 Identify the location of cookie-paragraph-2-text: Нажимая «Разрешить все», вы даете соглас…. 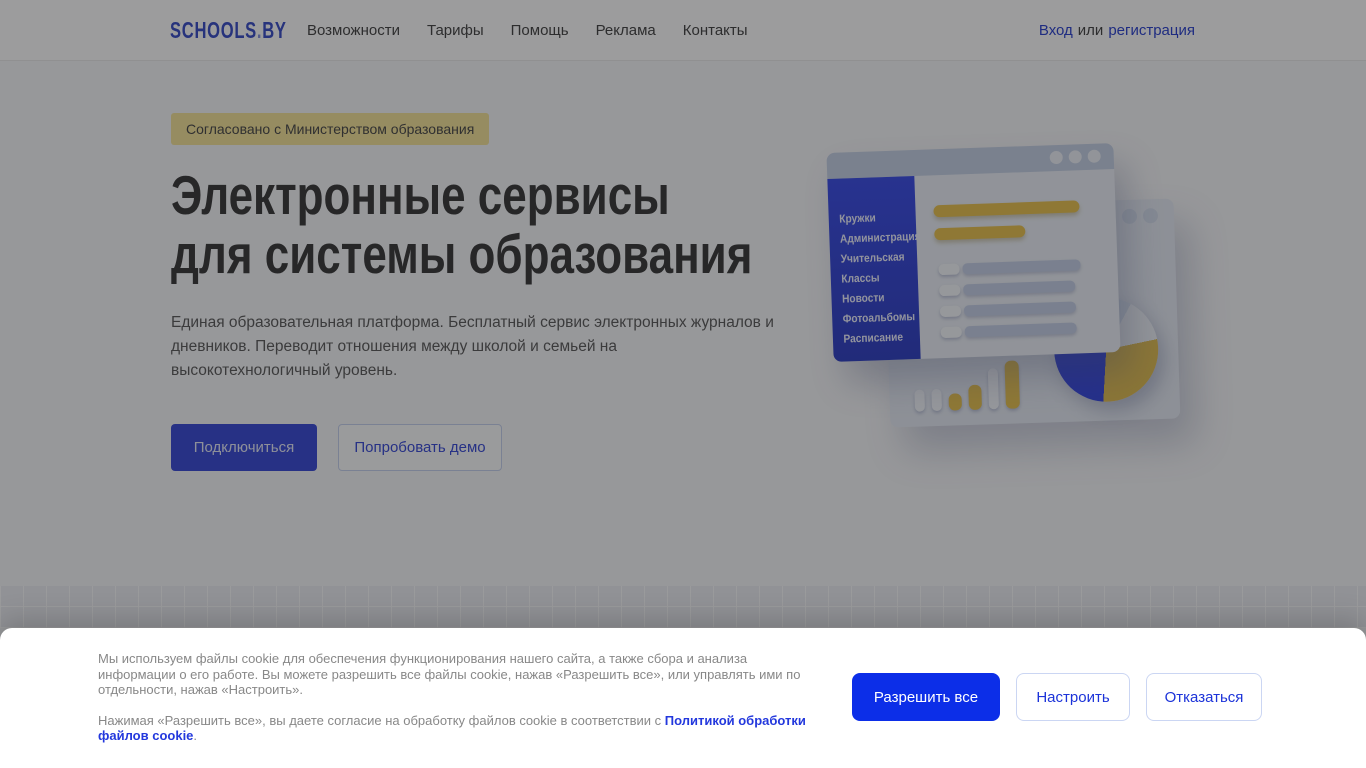
(381, 720).